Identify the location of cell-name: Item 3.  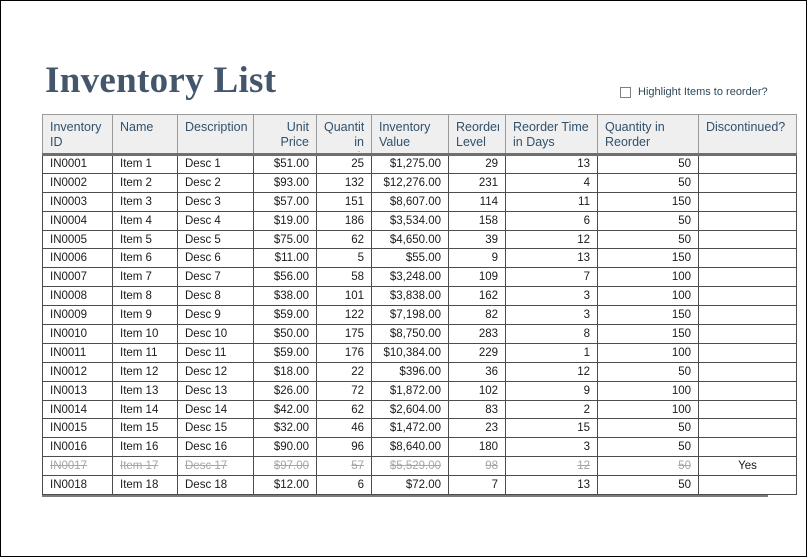
(145, 201).